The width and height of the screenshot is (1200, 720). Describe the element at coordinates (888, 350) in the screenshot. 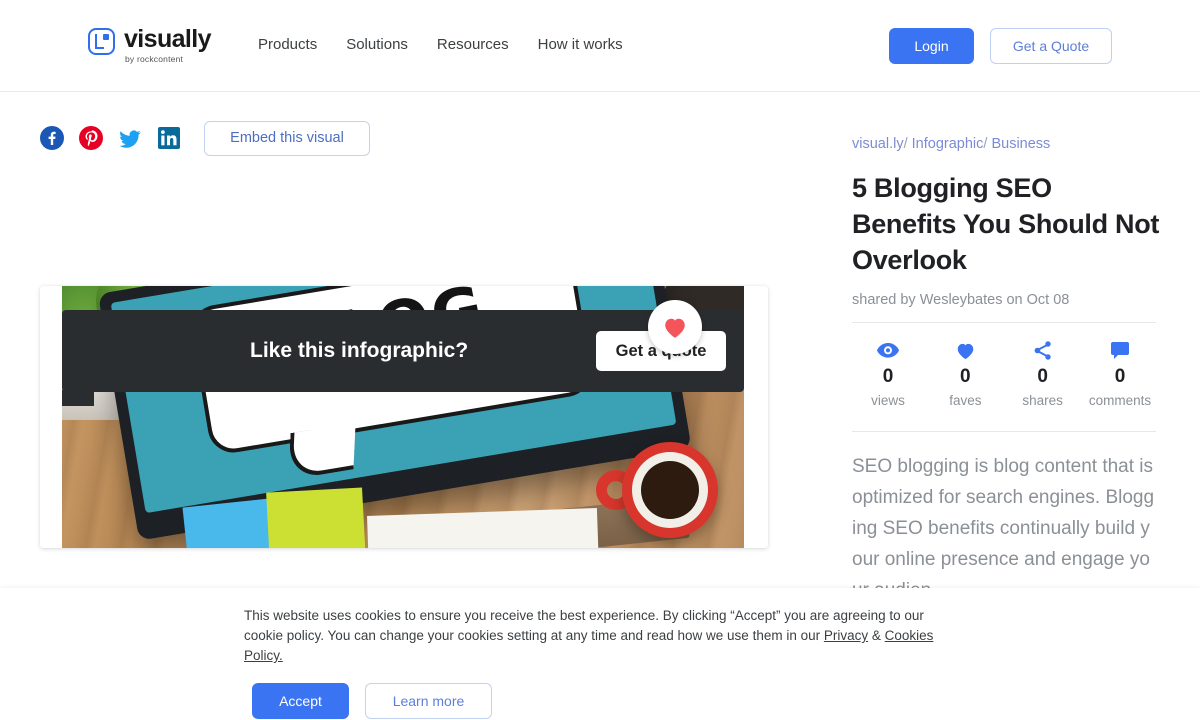

I see `eye-icon` at that location.